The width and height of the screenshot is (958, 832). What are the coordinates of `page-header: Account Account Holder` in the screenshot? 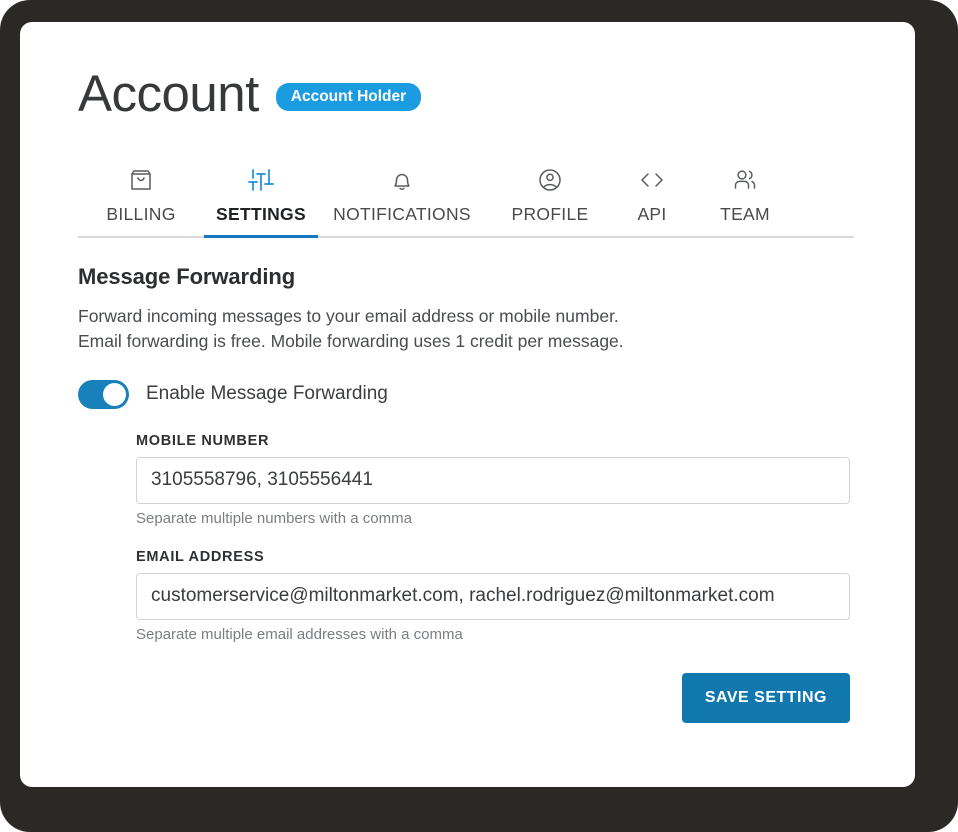 It's located at (473, 93).